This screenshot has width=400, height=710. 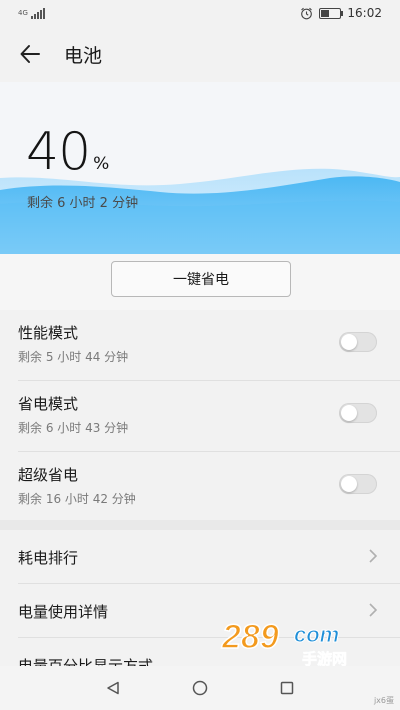 I want to click on page-title: 电池, so click(x=83, y=55).